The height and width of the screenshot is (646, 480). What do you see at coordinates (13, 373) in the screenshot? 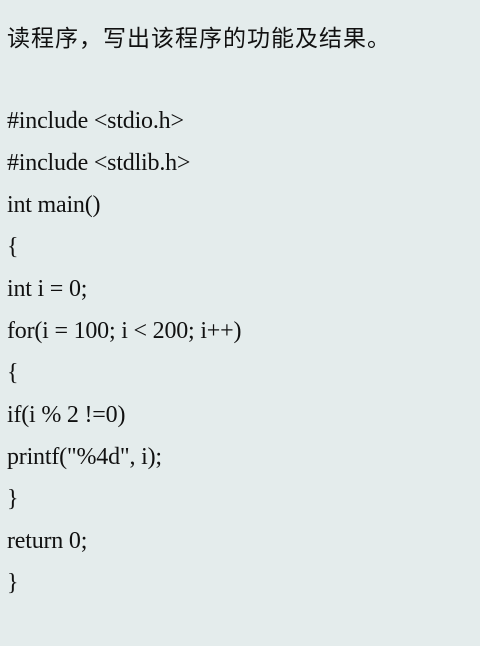
I see `code-line-7: {` at bounding box center [13, 373].